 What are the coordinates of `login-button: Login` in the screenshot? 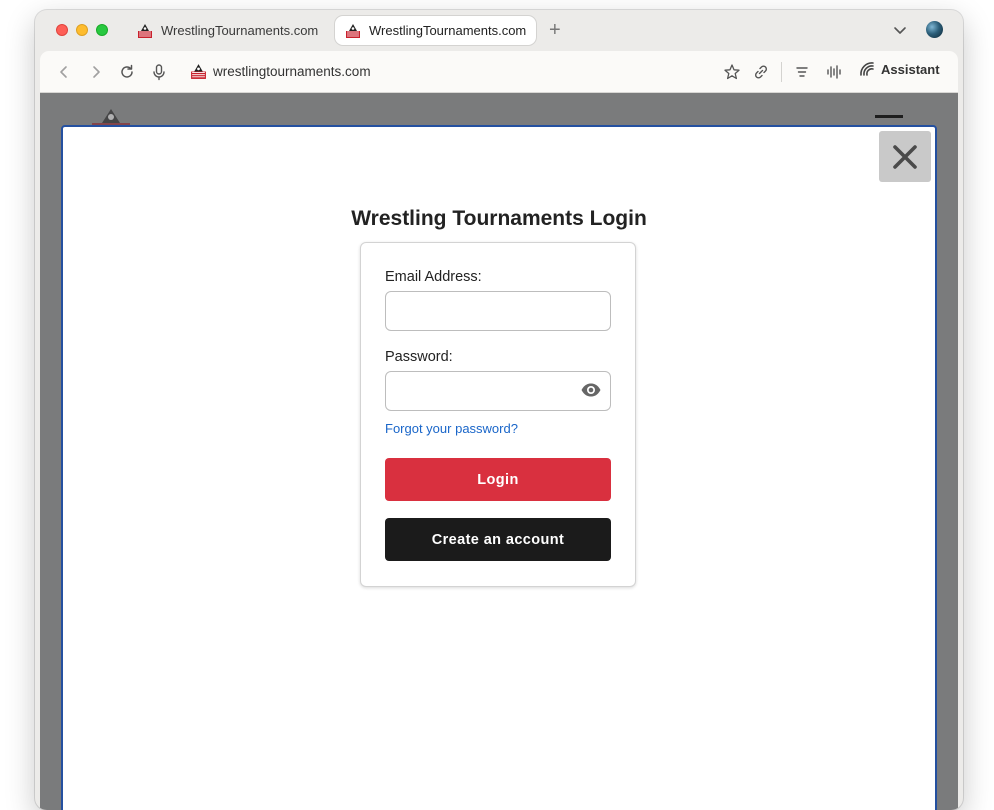 It's located at (498, 479).